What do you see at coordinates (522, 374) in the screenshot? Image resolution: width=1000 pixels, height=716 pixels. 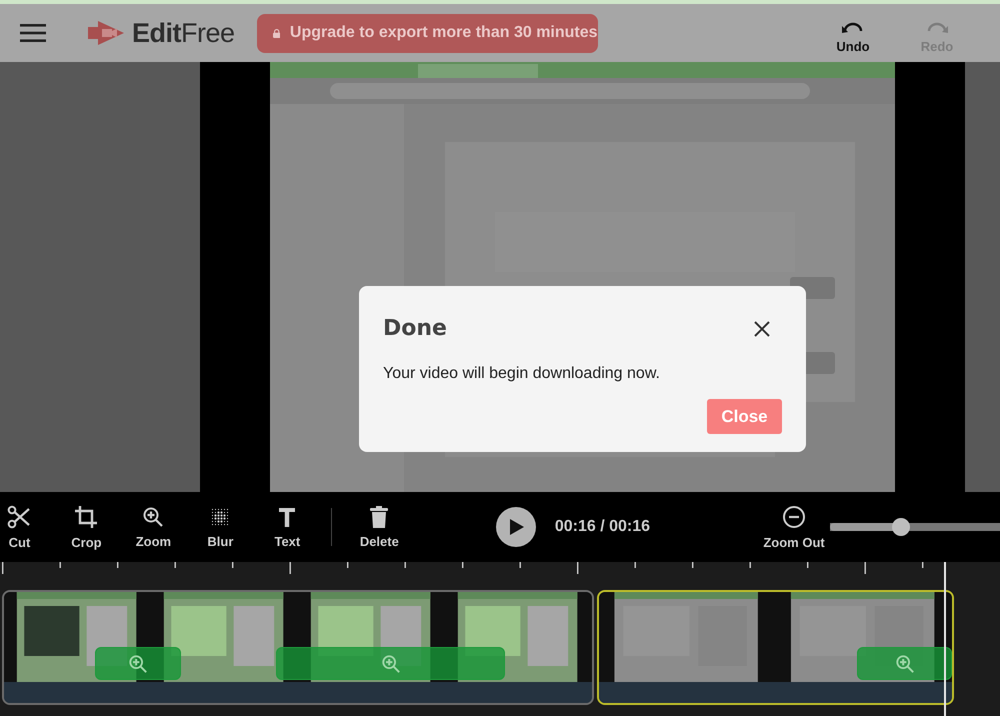 I see `dialog-message: Your video will begin downloading now.` at bounding box center [522, 374].